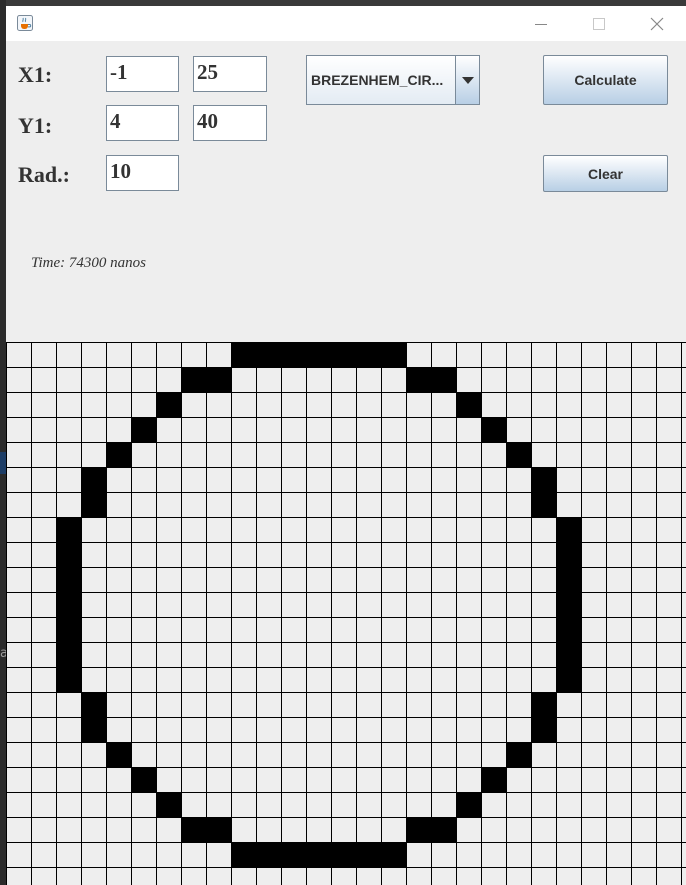  Describe the element at coordinates (44, 174) in the screenshot. I see `radius-label: Rad.:` at that location.